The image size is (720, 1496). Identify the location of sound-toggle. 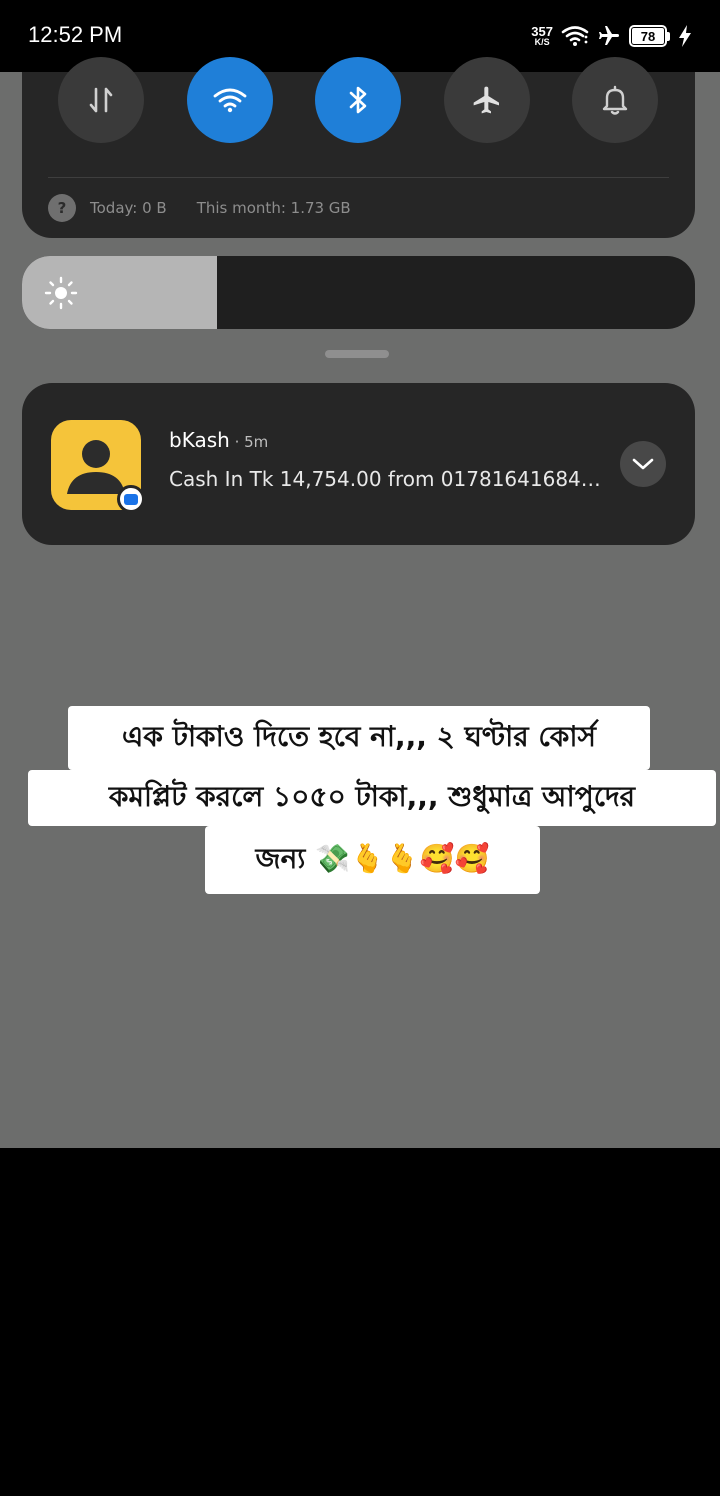
(615, 100).